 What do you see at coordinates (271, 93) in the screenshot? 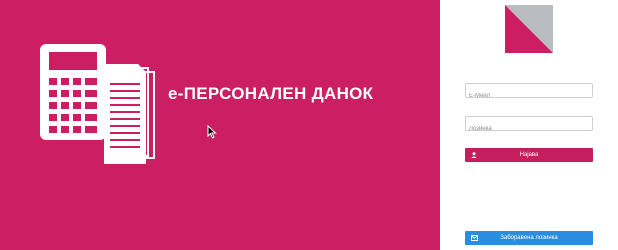
I see `hero-title: е-ПЕРСОНАЛЕН ДАНОК` at bounding box center [271, 93].